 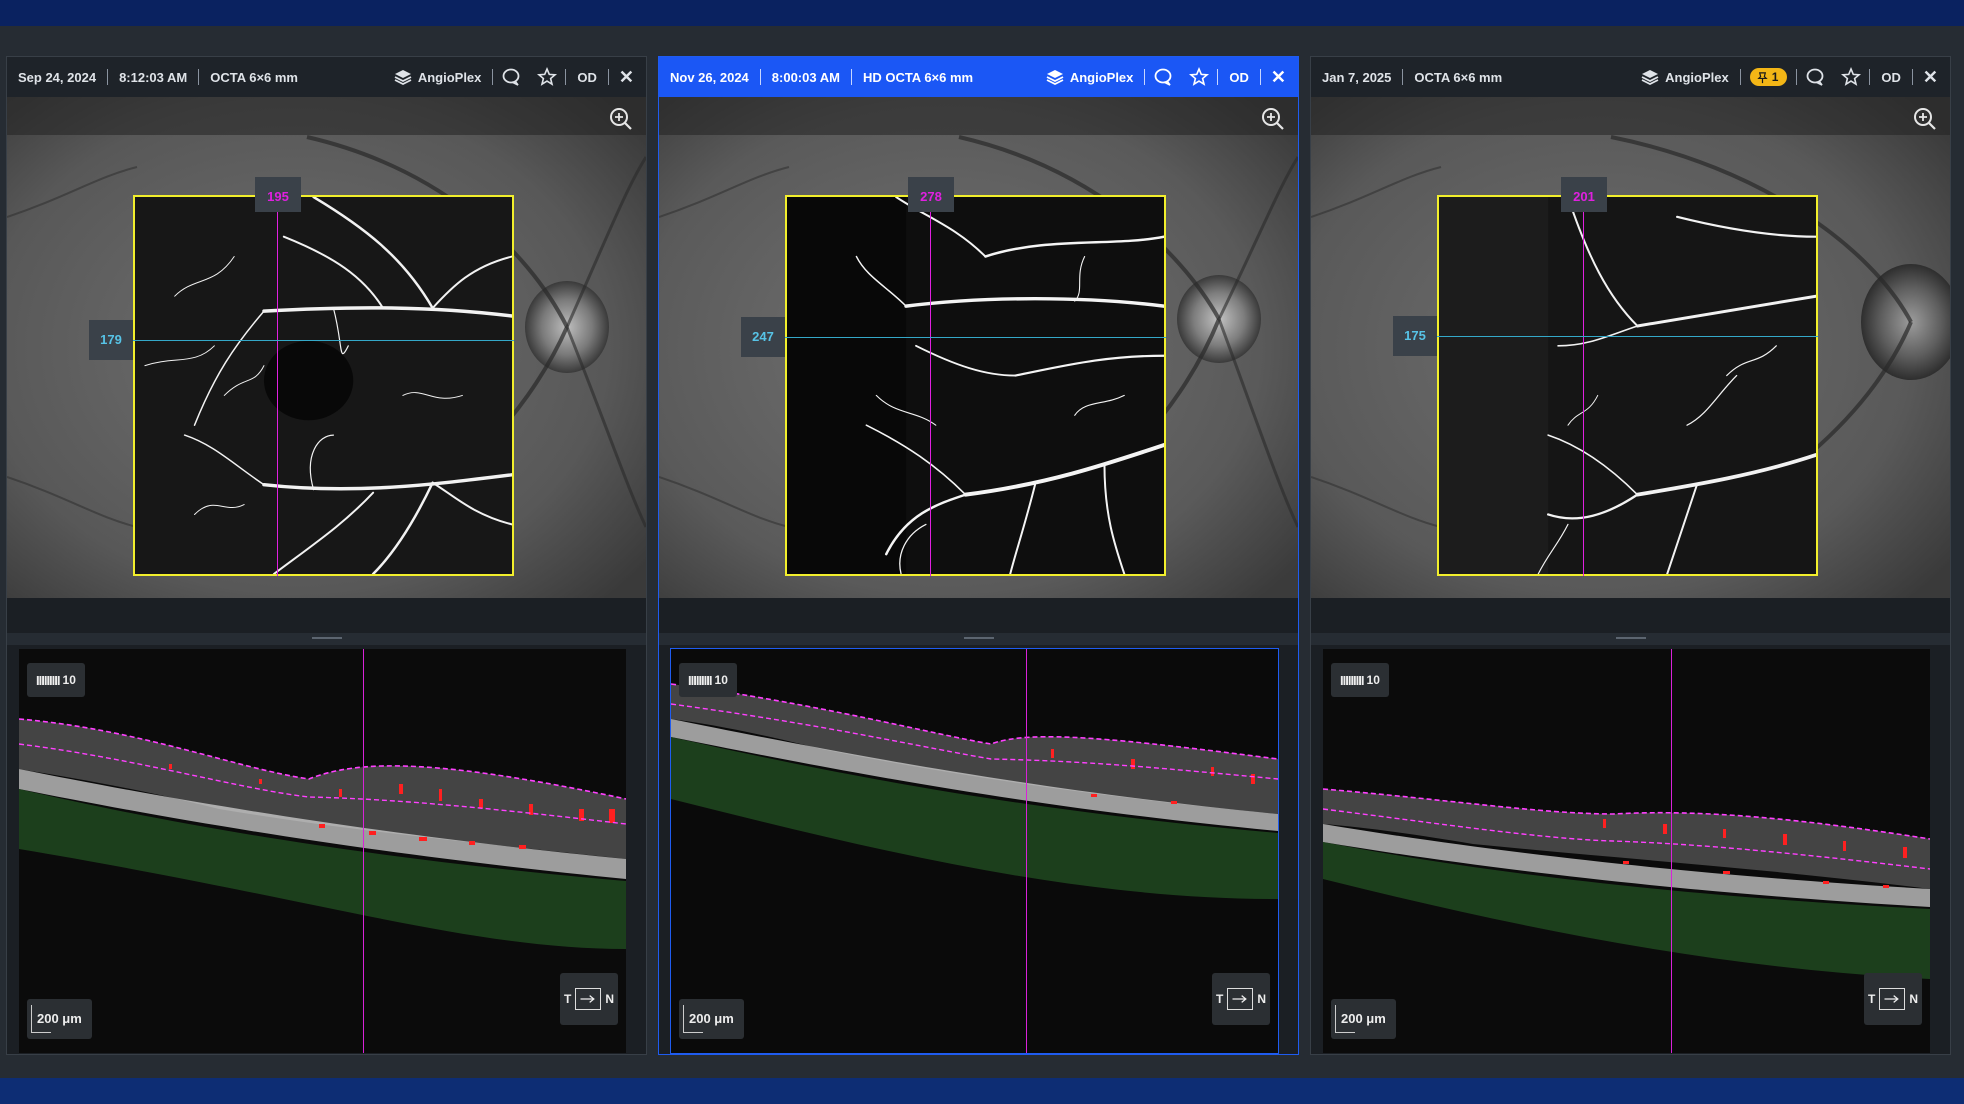 What do you see at coordinates (1775, 77) in the screenshot?
I see `pin-count: 1` at bounding box center [1775, 77].